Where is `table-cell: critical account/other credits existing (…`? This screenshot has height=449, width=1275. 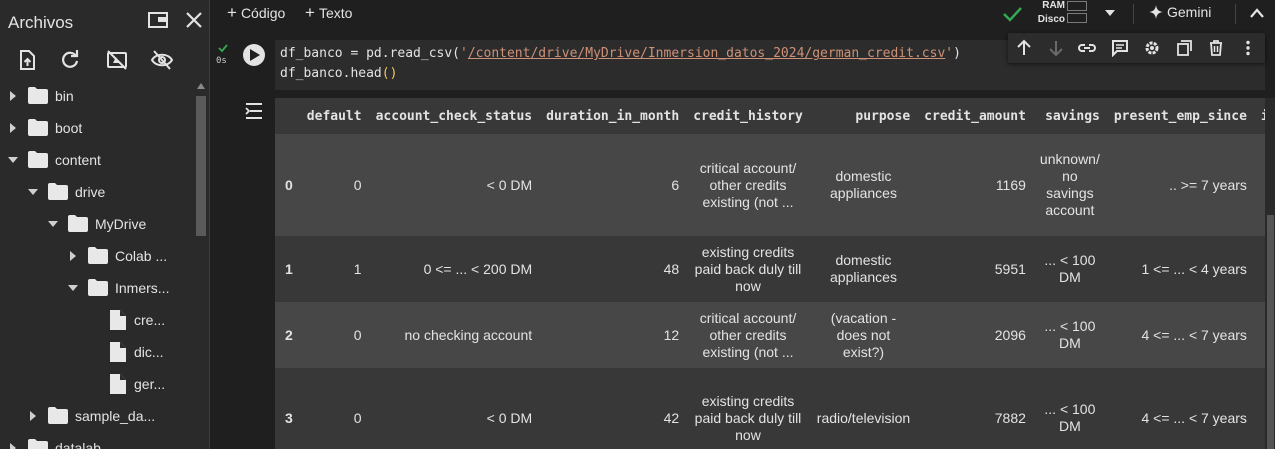
table-cell: critical account/other credits existing (… is located at coordinates (748, 185).